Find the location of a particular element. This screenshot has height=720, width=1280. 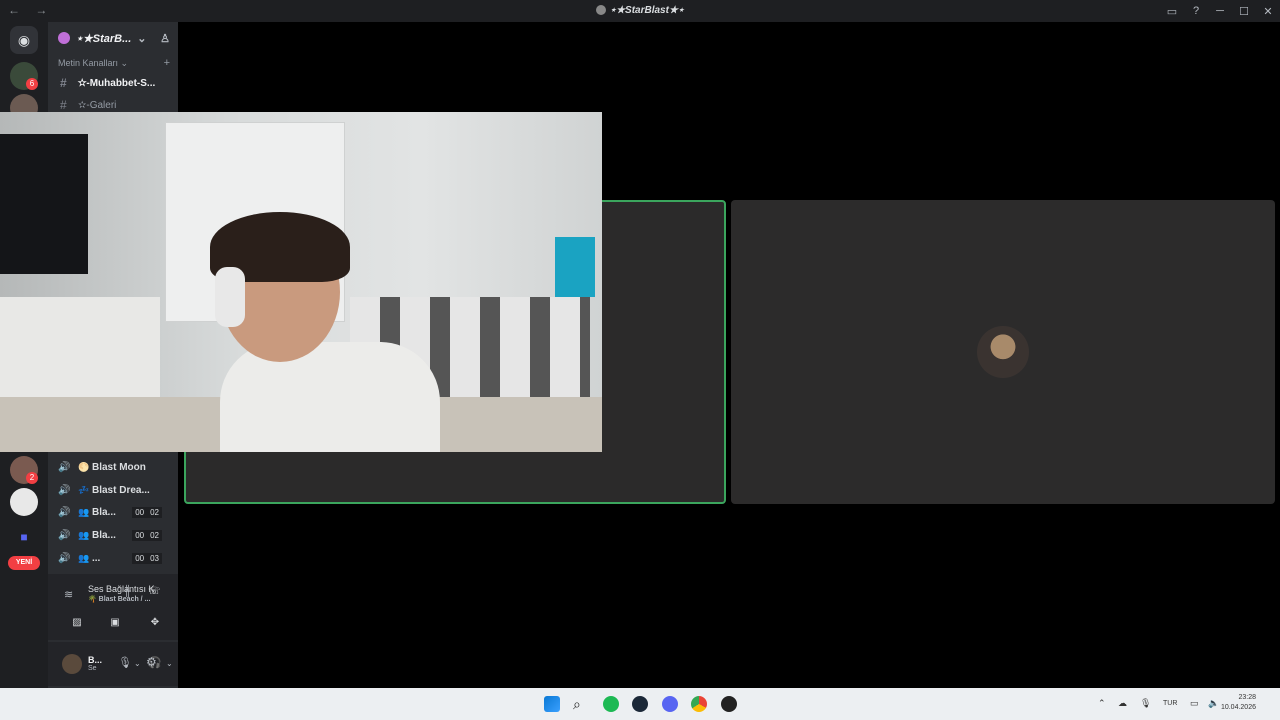

close-button: ✕ is located at coordinates (1268, 11).